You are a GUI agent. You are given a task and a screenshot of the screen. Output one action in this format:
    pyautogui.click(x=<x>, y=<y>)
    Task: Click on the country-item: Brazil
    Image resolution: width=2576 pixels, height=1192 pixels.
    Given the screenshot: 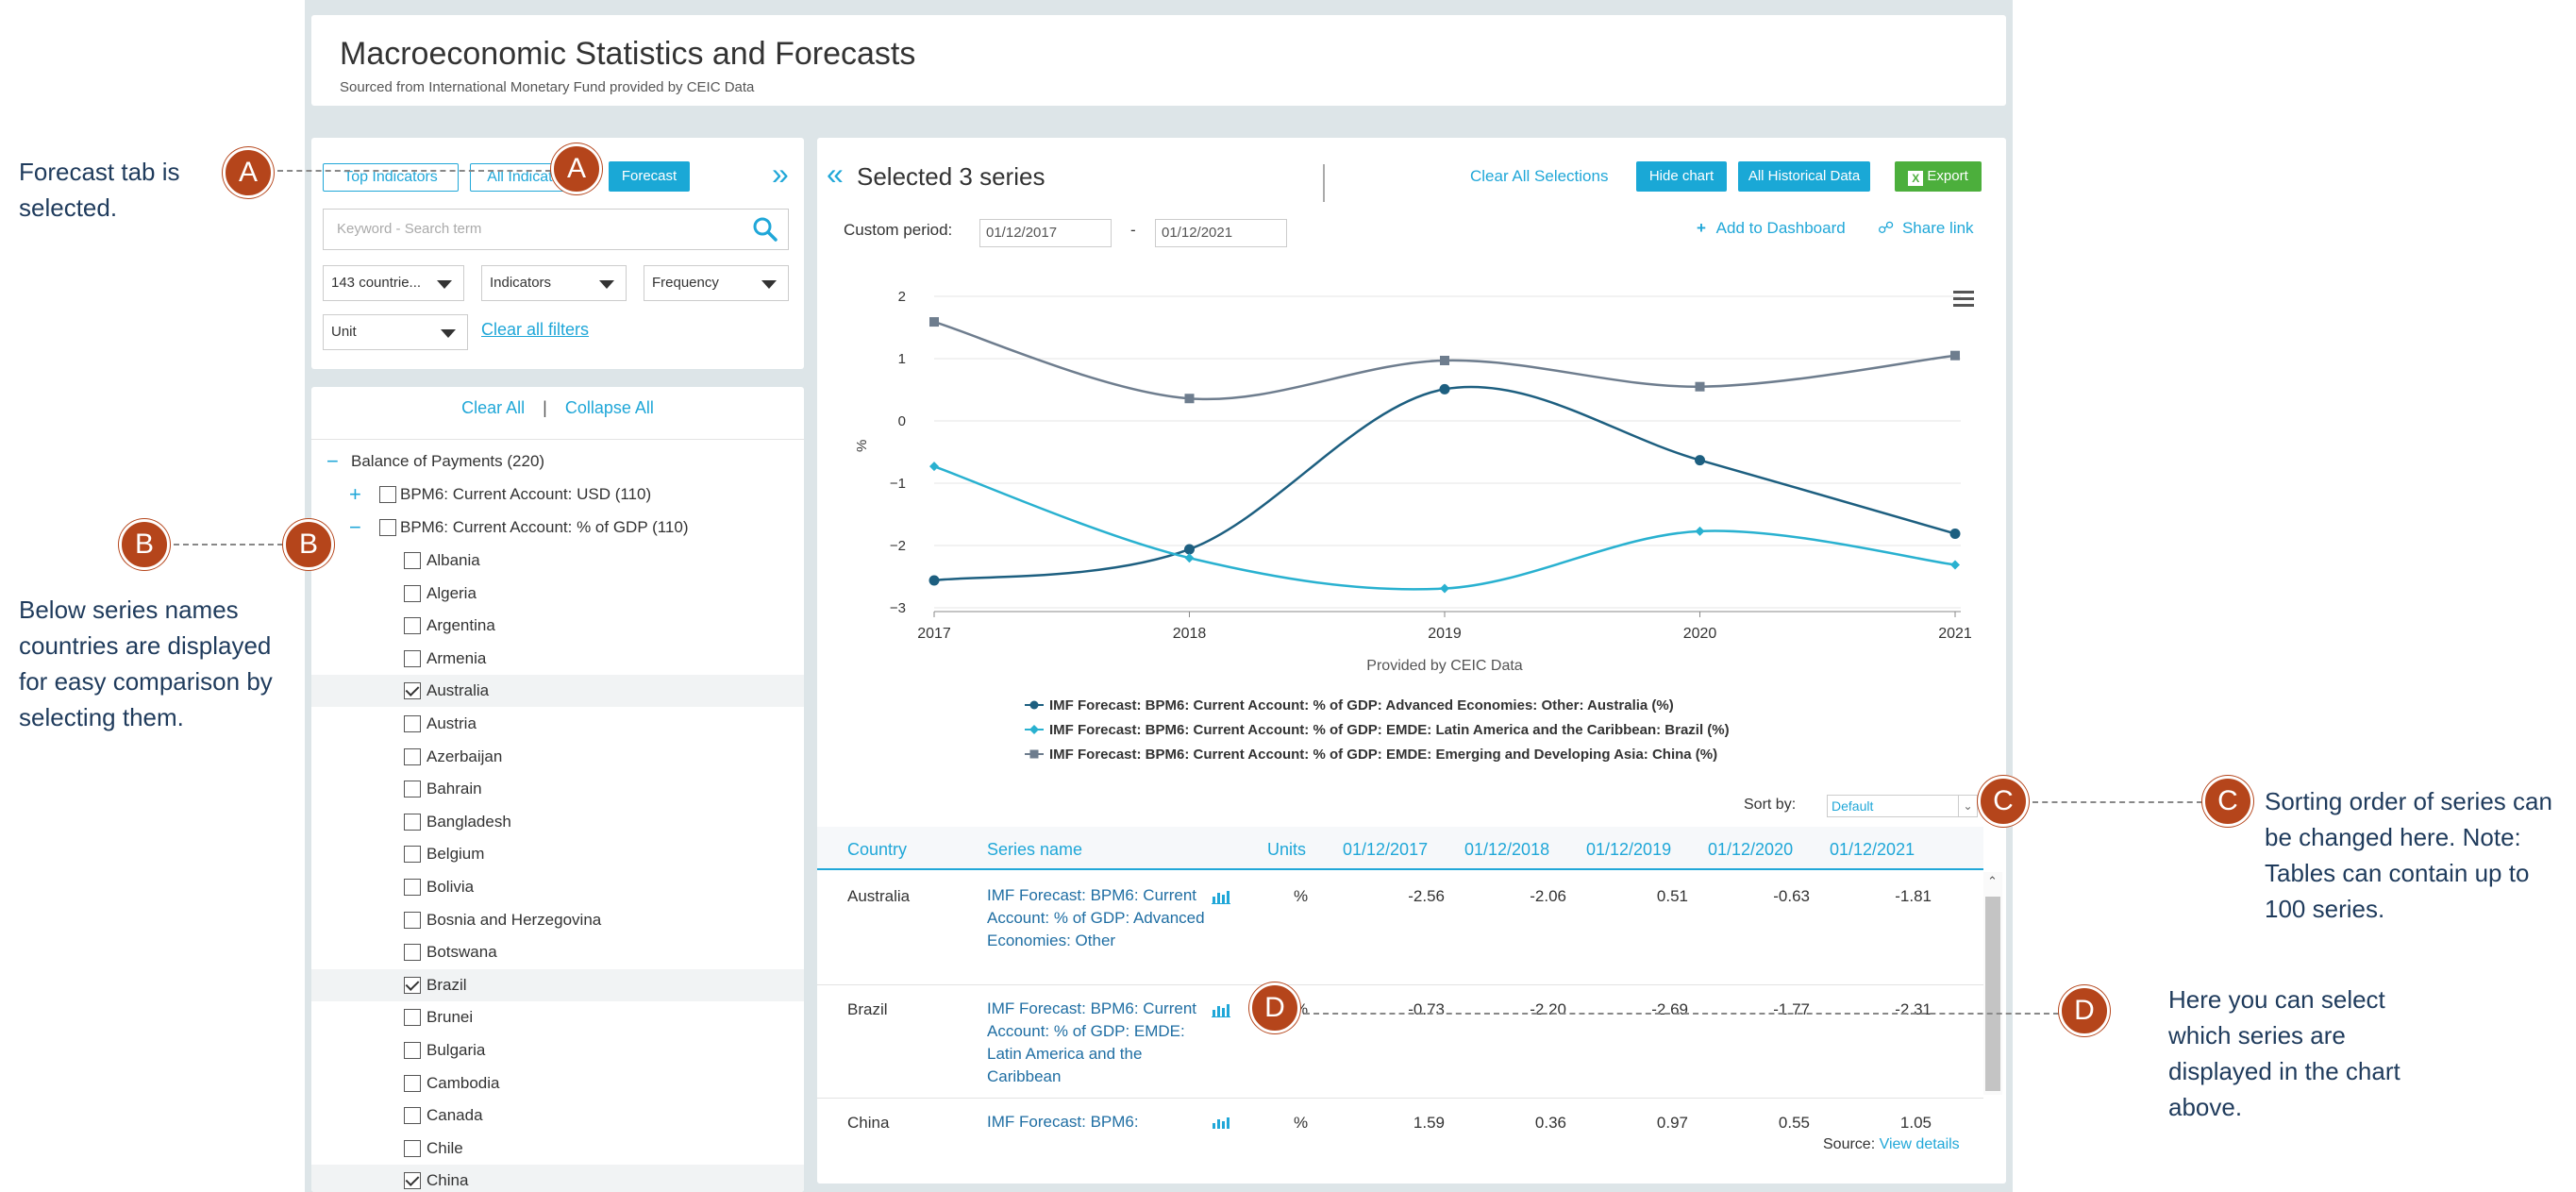 What is the action you would take?
    pyautogui.click(x=557, y=984)
    